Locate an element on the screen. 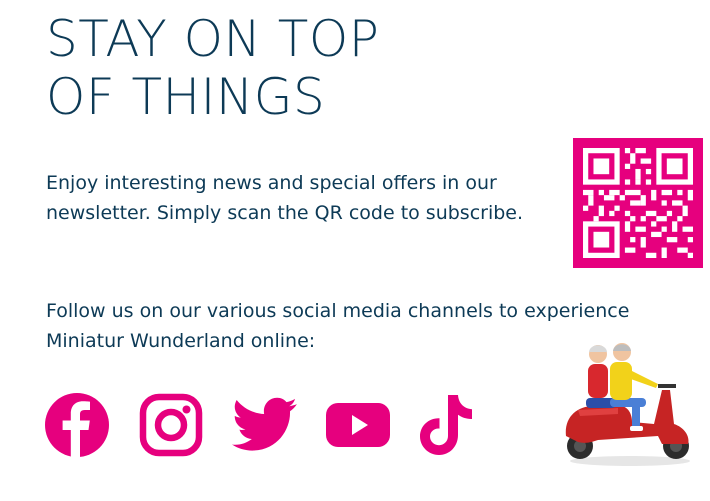 This screenshot has width=710, height=501. page-title: STAY ON TOP OF THINGS is located at coordinates (212, 68).